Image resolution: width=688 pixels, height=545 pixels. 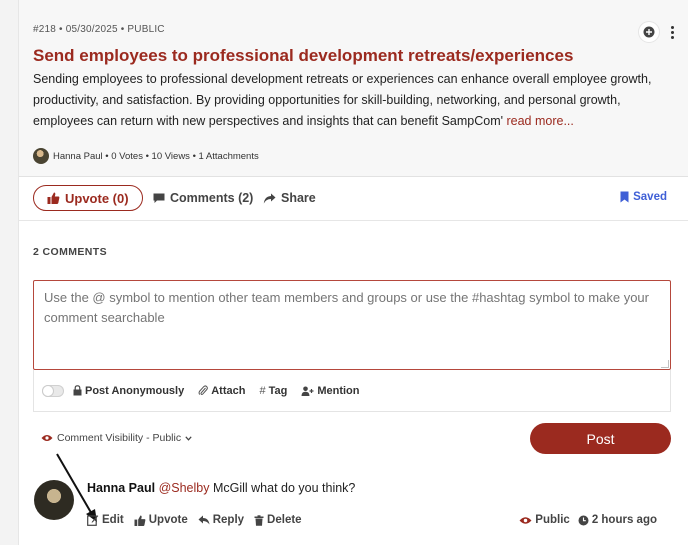 I want to click on attach-button: Attach, so click(x=221, y=391).